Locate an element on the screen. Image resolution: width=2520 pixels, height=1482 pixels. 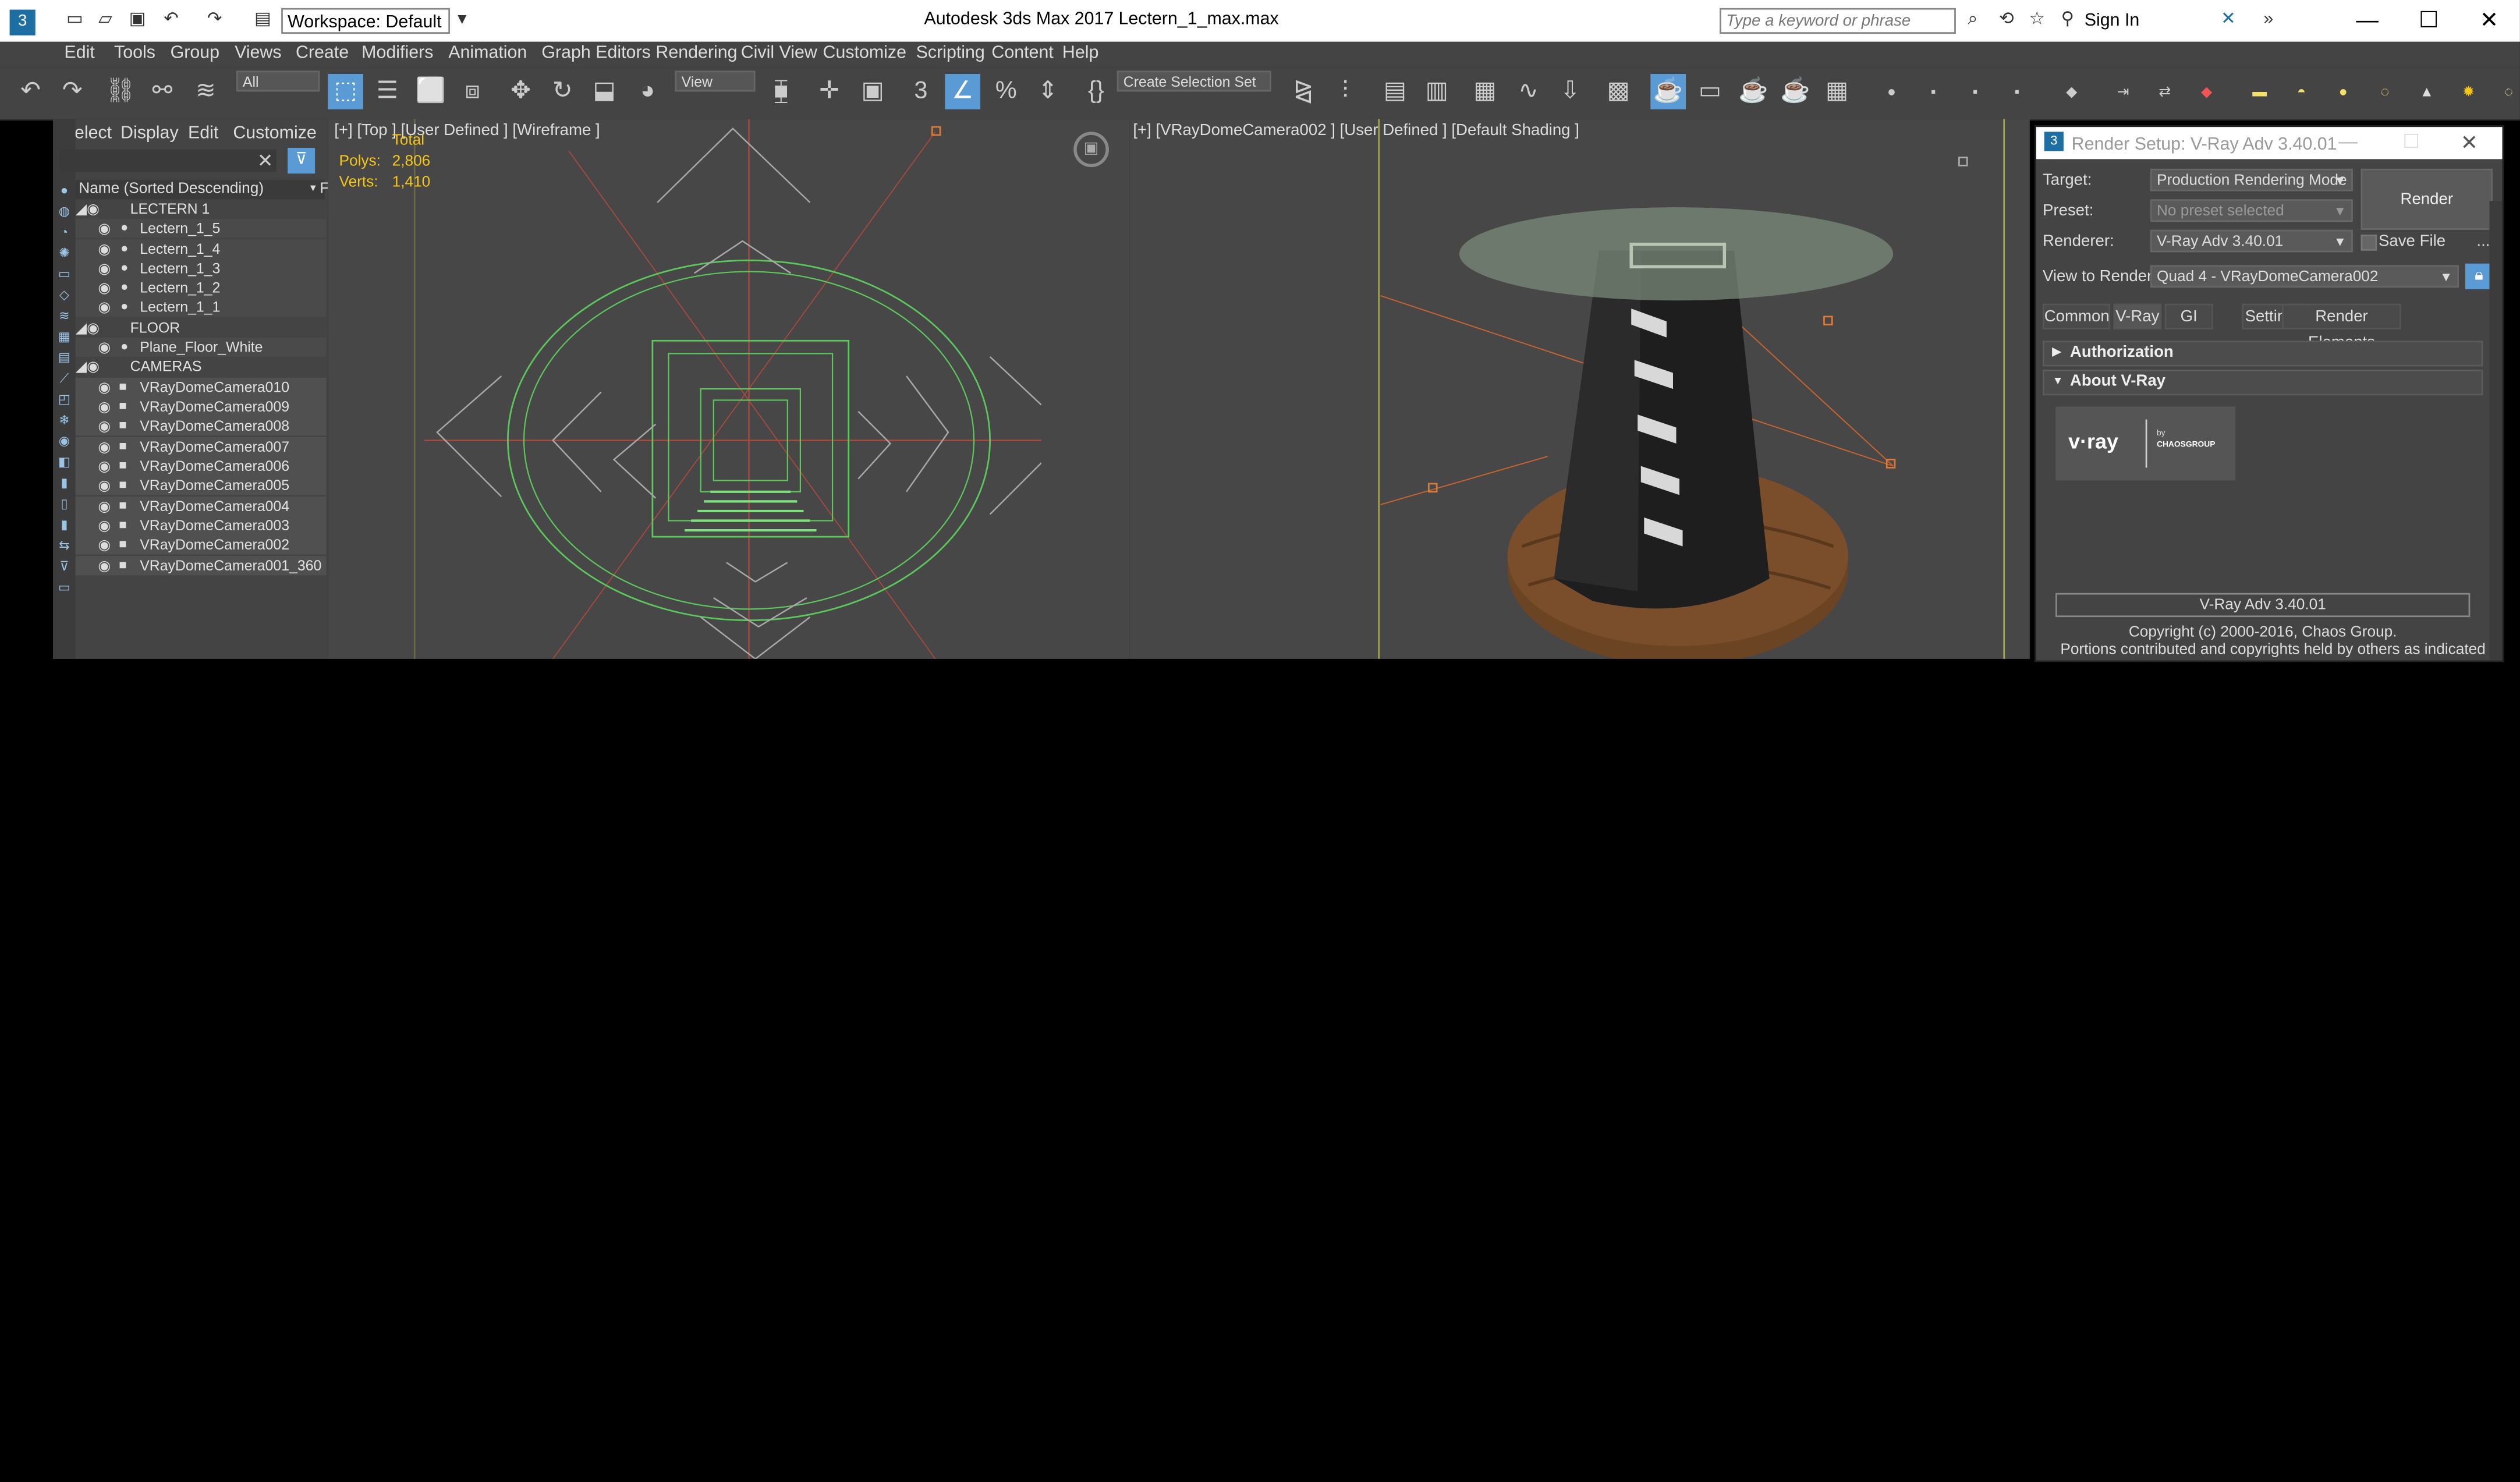
tab-common: Common is located at coordinates (2076, 316).